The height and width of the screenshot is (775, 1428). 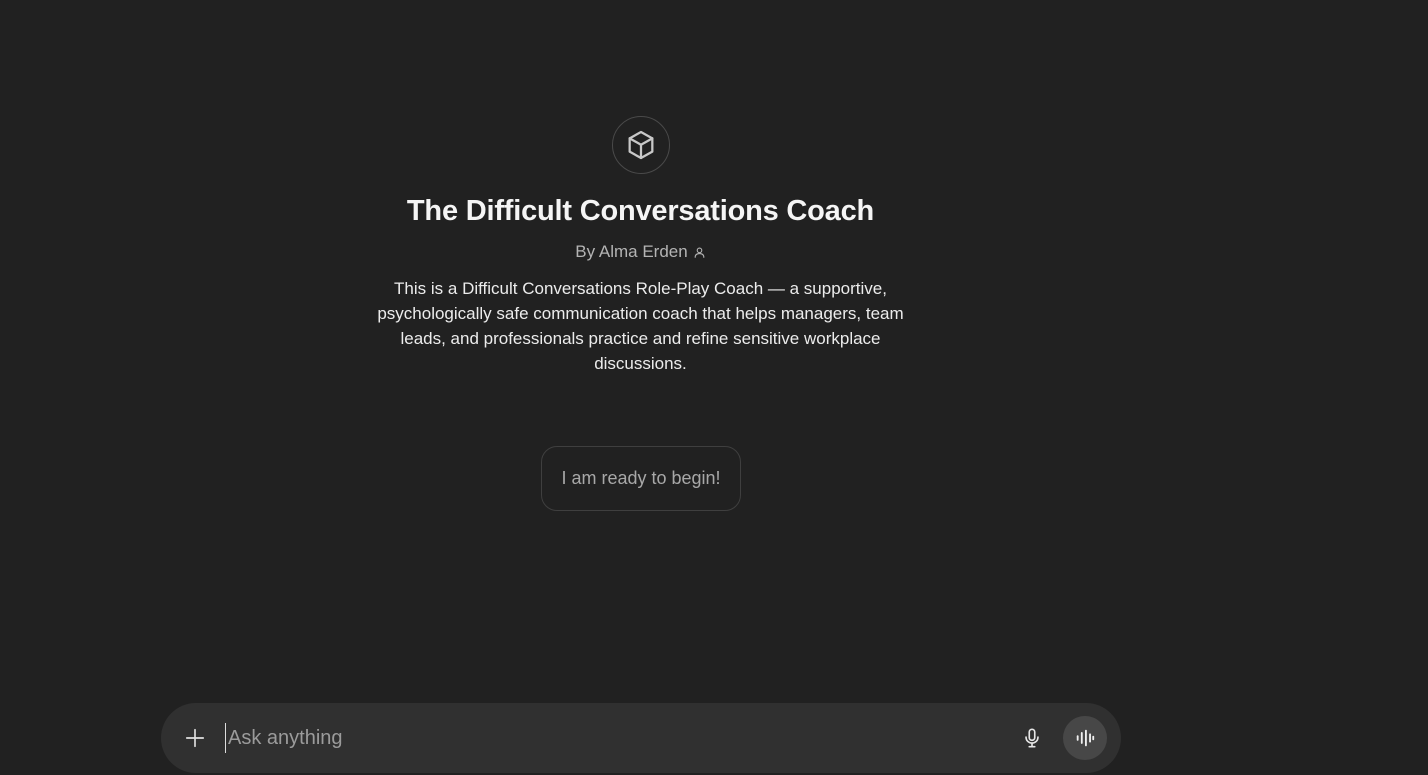 I want to click on composer, so click(x=641, y=738).